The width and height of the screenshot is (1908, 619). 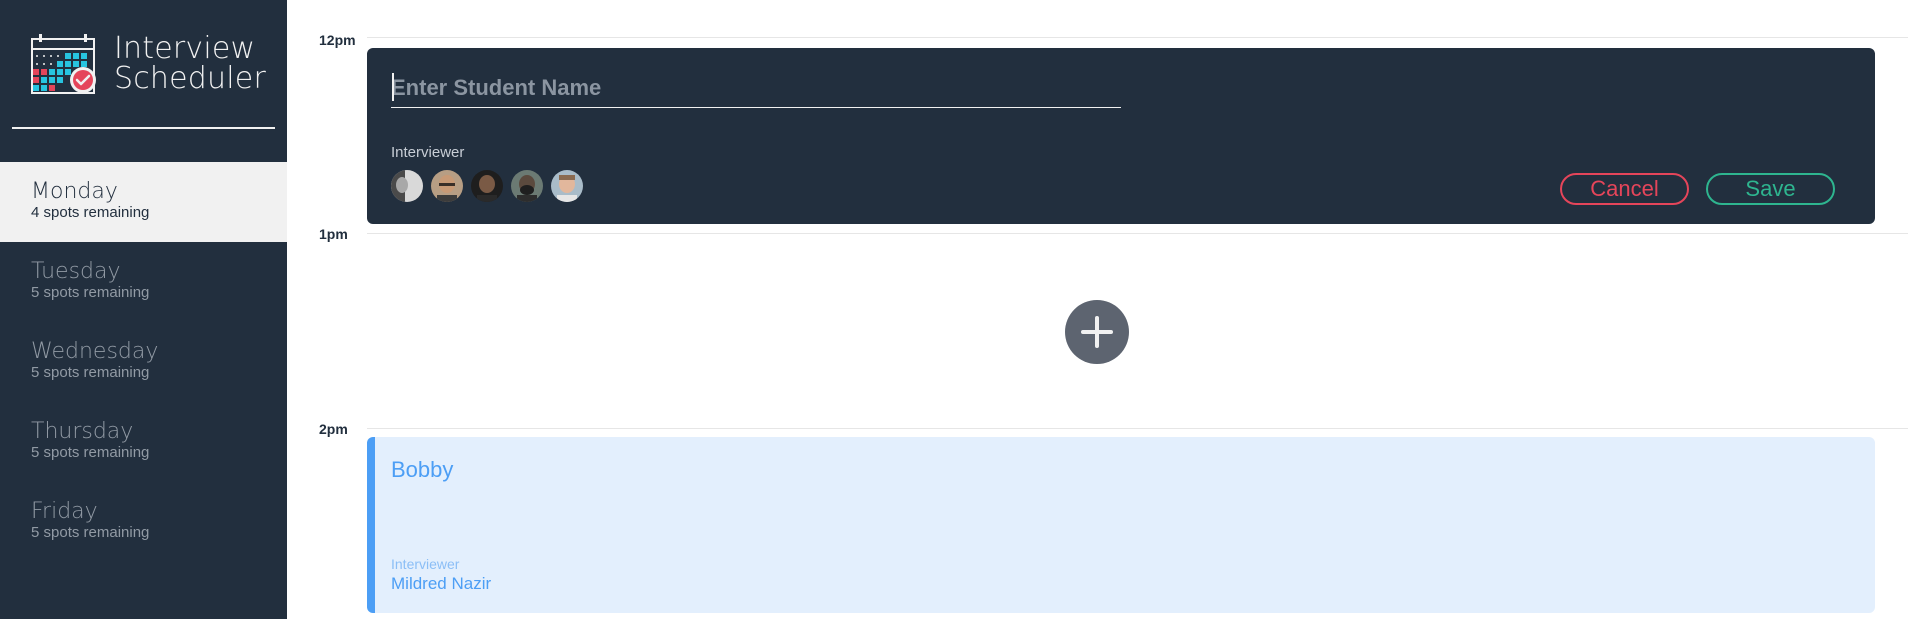 What do you see at coordinates (1770, 189) in the screenshot?
I see `save-button: Save` at bounding box center [1770, 189].